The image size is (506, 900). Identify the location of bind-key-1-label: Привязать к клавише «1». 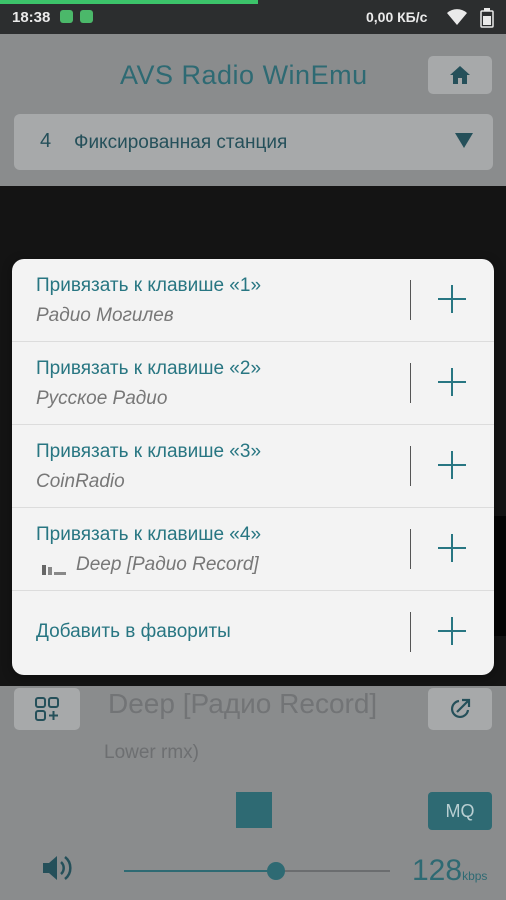
(148, 286).